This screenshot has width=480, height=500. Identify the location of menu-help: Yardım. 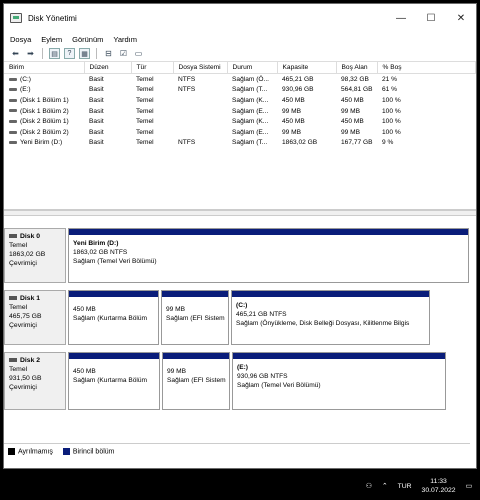
(125, 39).